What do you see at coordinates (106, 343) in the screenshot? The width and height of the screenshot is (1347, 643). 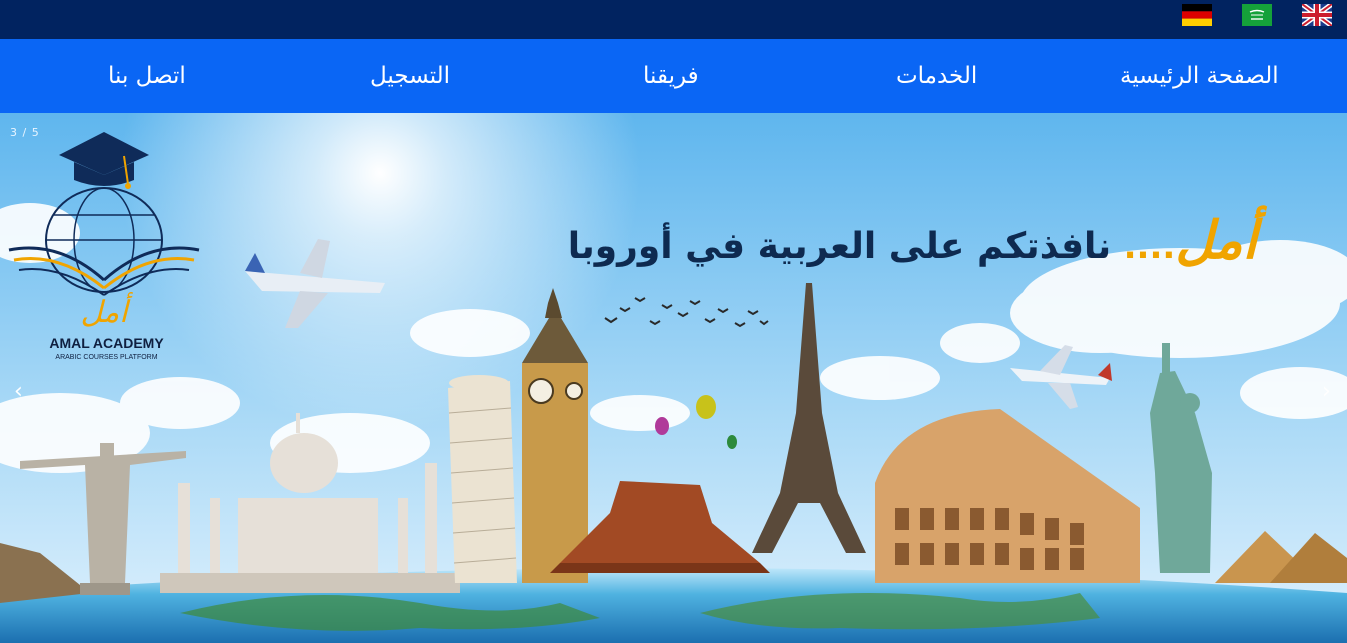 I see `logo-title: AMAL ACADEMY` at bounding box center [106, 343].